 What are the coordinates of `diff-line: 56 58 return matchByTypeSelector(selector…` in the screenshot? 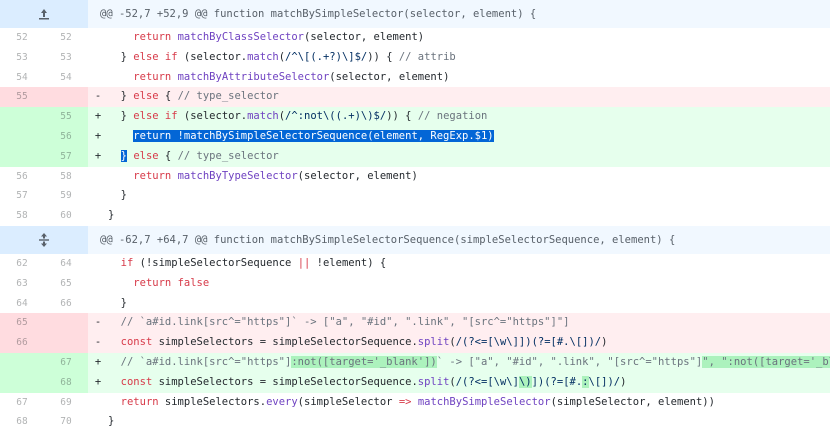 It's located at (415, 177).